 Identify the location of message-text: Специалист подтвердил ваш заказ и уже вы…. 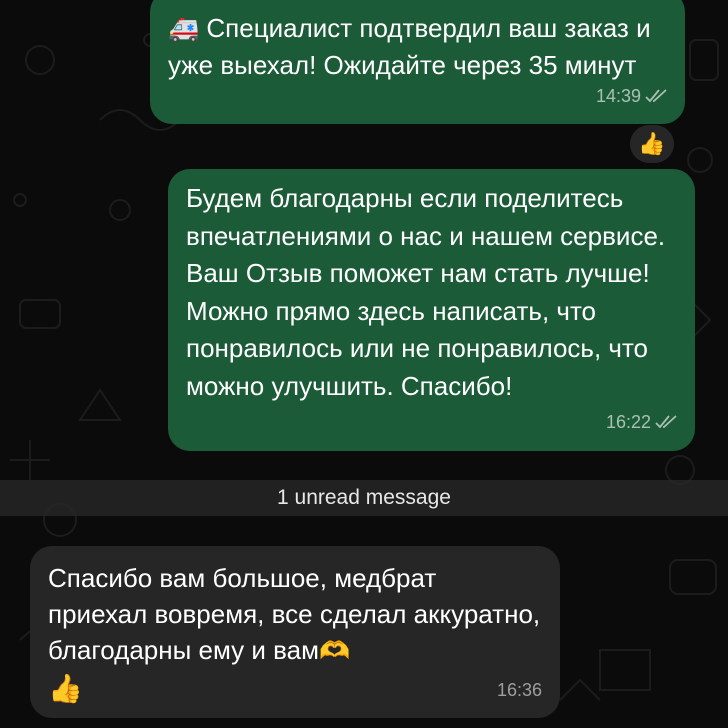
(409, 46).